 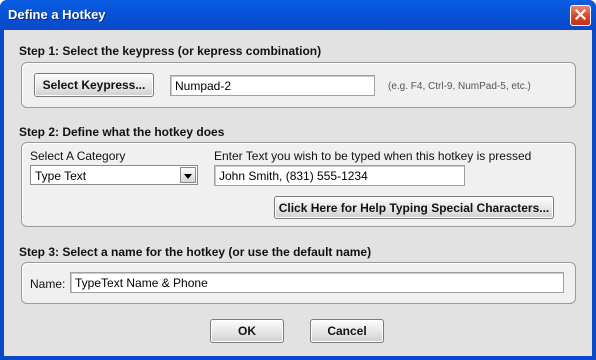 I want to click on title-bar: Define a Hotkey, so click(x=298, y=15).